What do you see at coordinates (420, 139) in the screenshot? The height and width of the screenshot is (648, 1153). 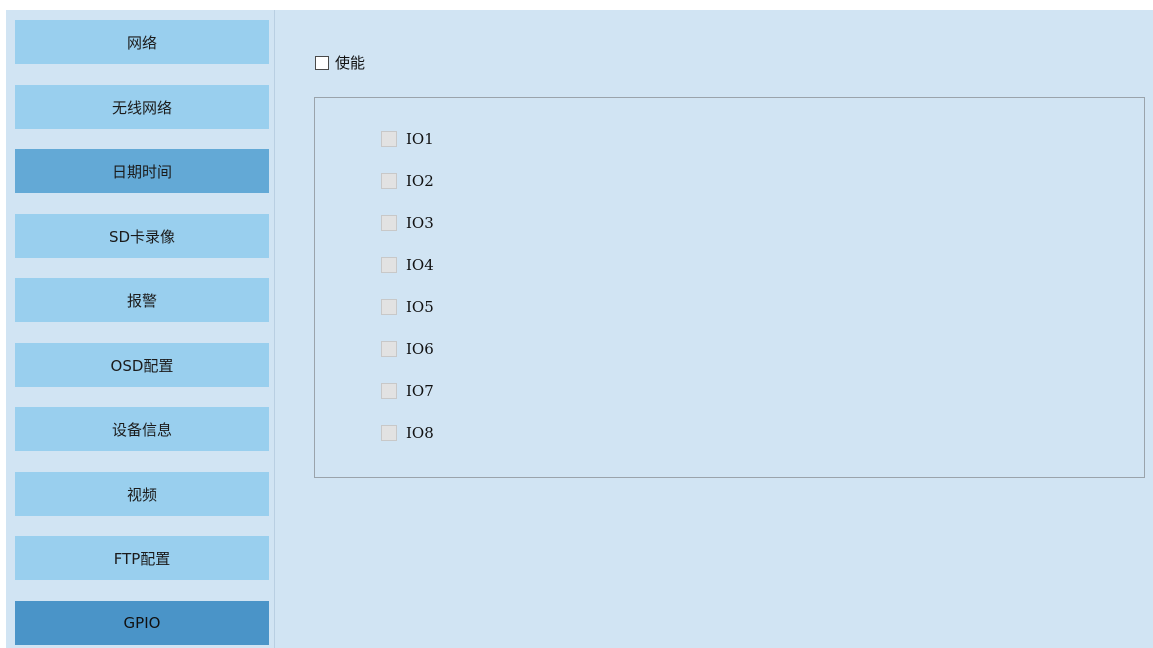 I see `io1-label: IO1` at bounding box center [420, 139].